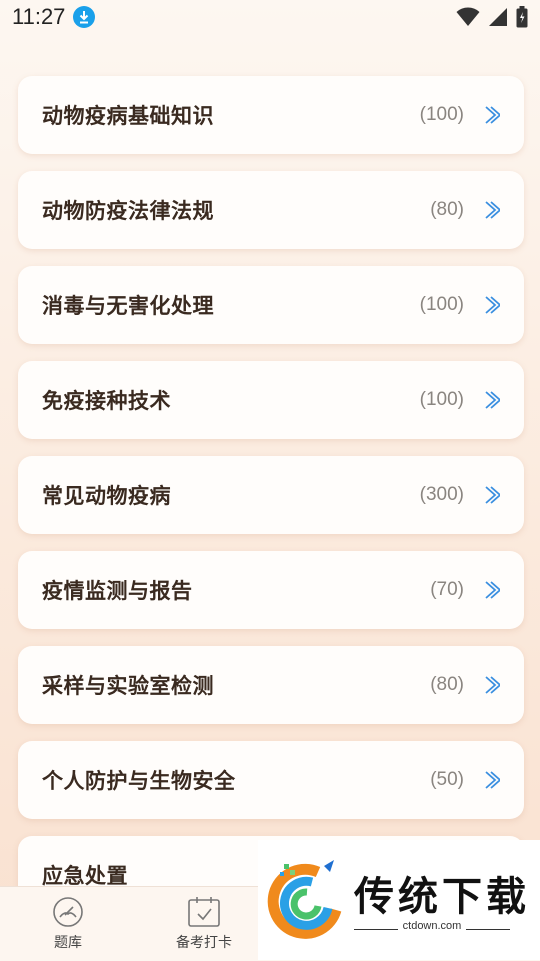  I want to click on status-left: 11:27, so click(54, 17).